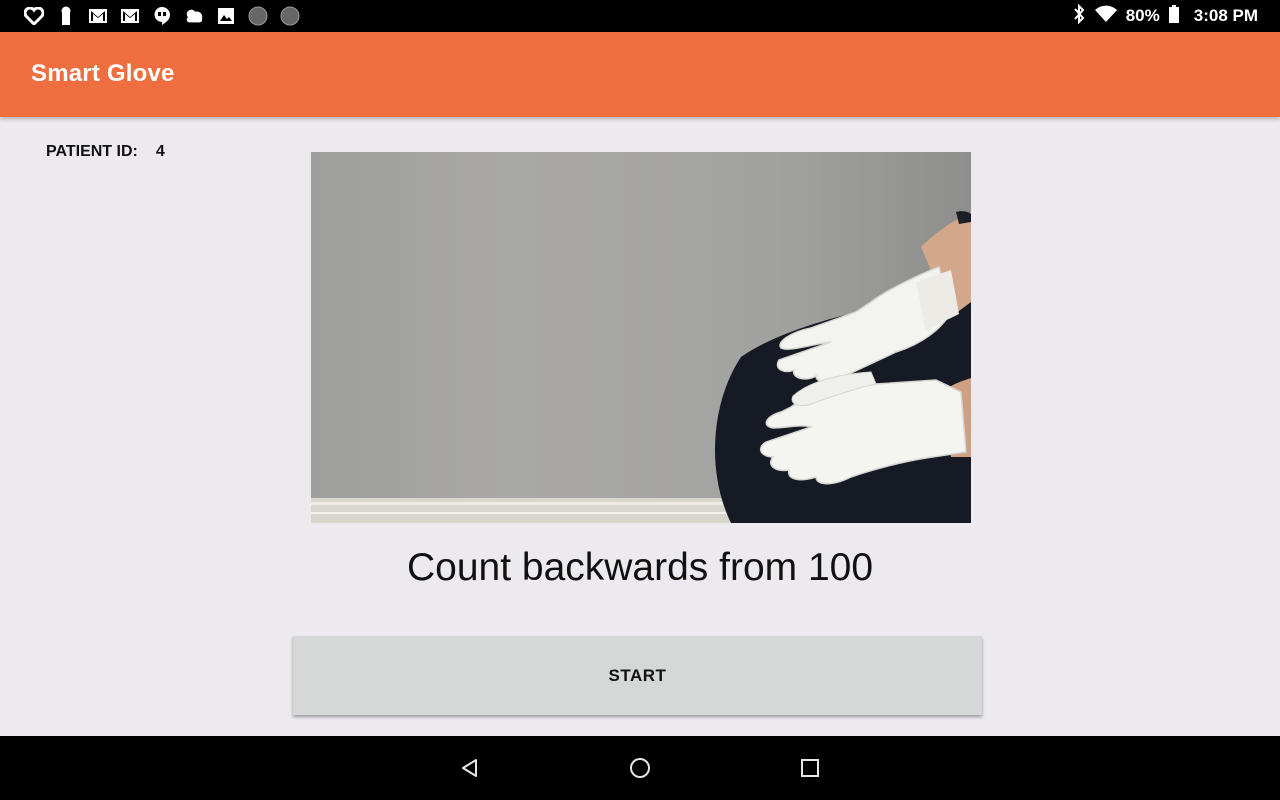  Describe the element at coordinates (637, 675) in the screenshot. I see `start-button: START` at that location.